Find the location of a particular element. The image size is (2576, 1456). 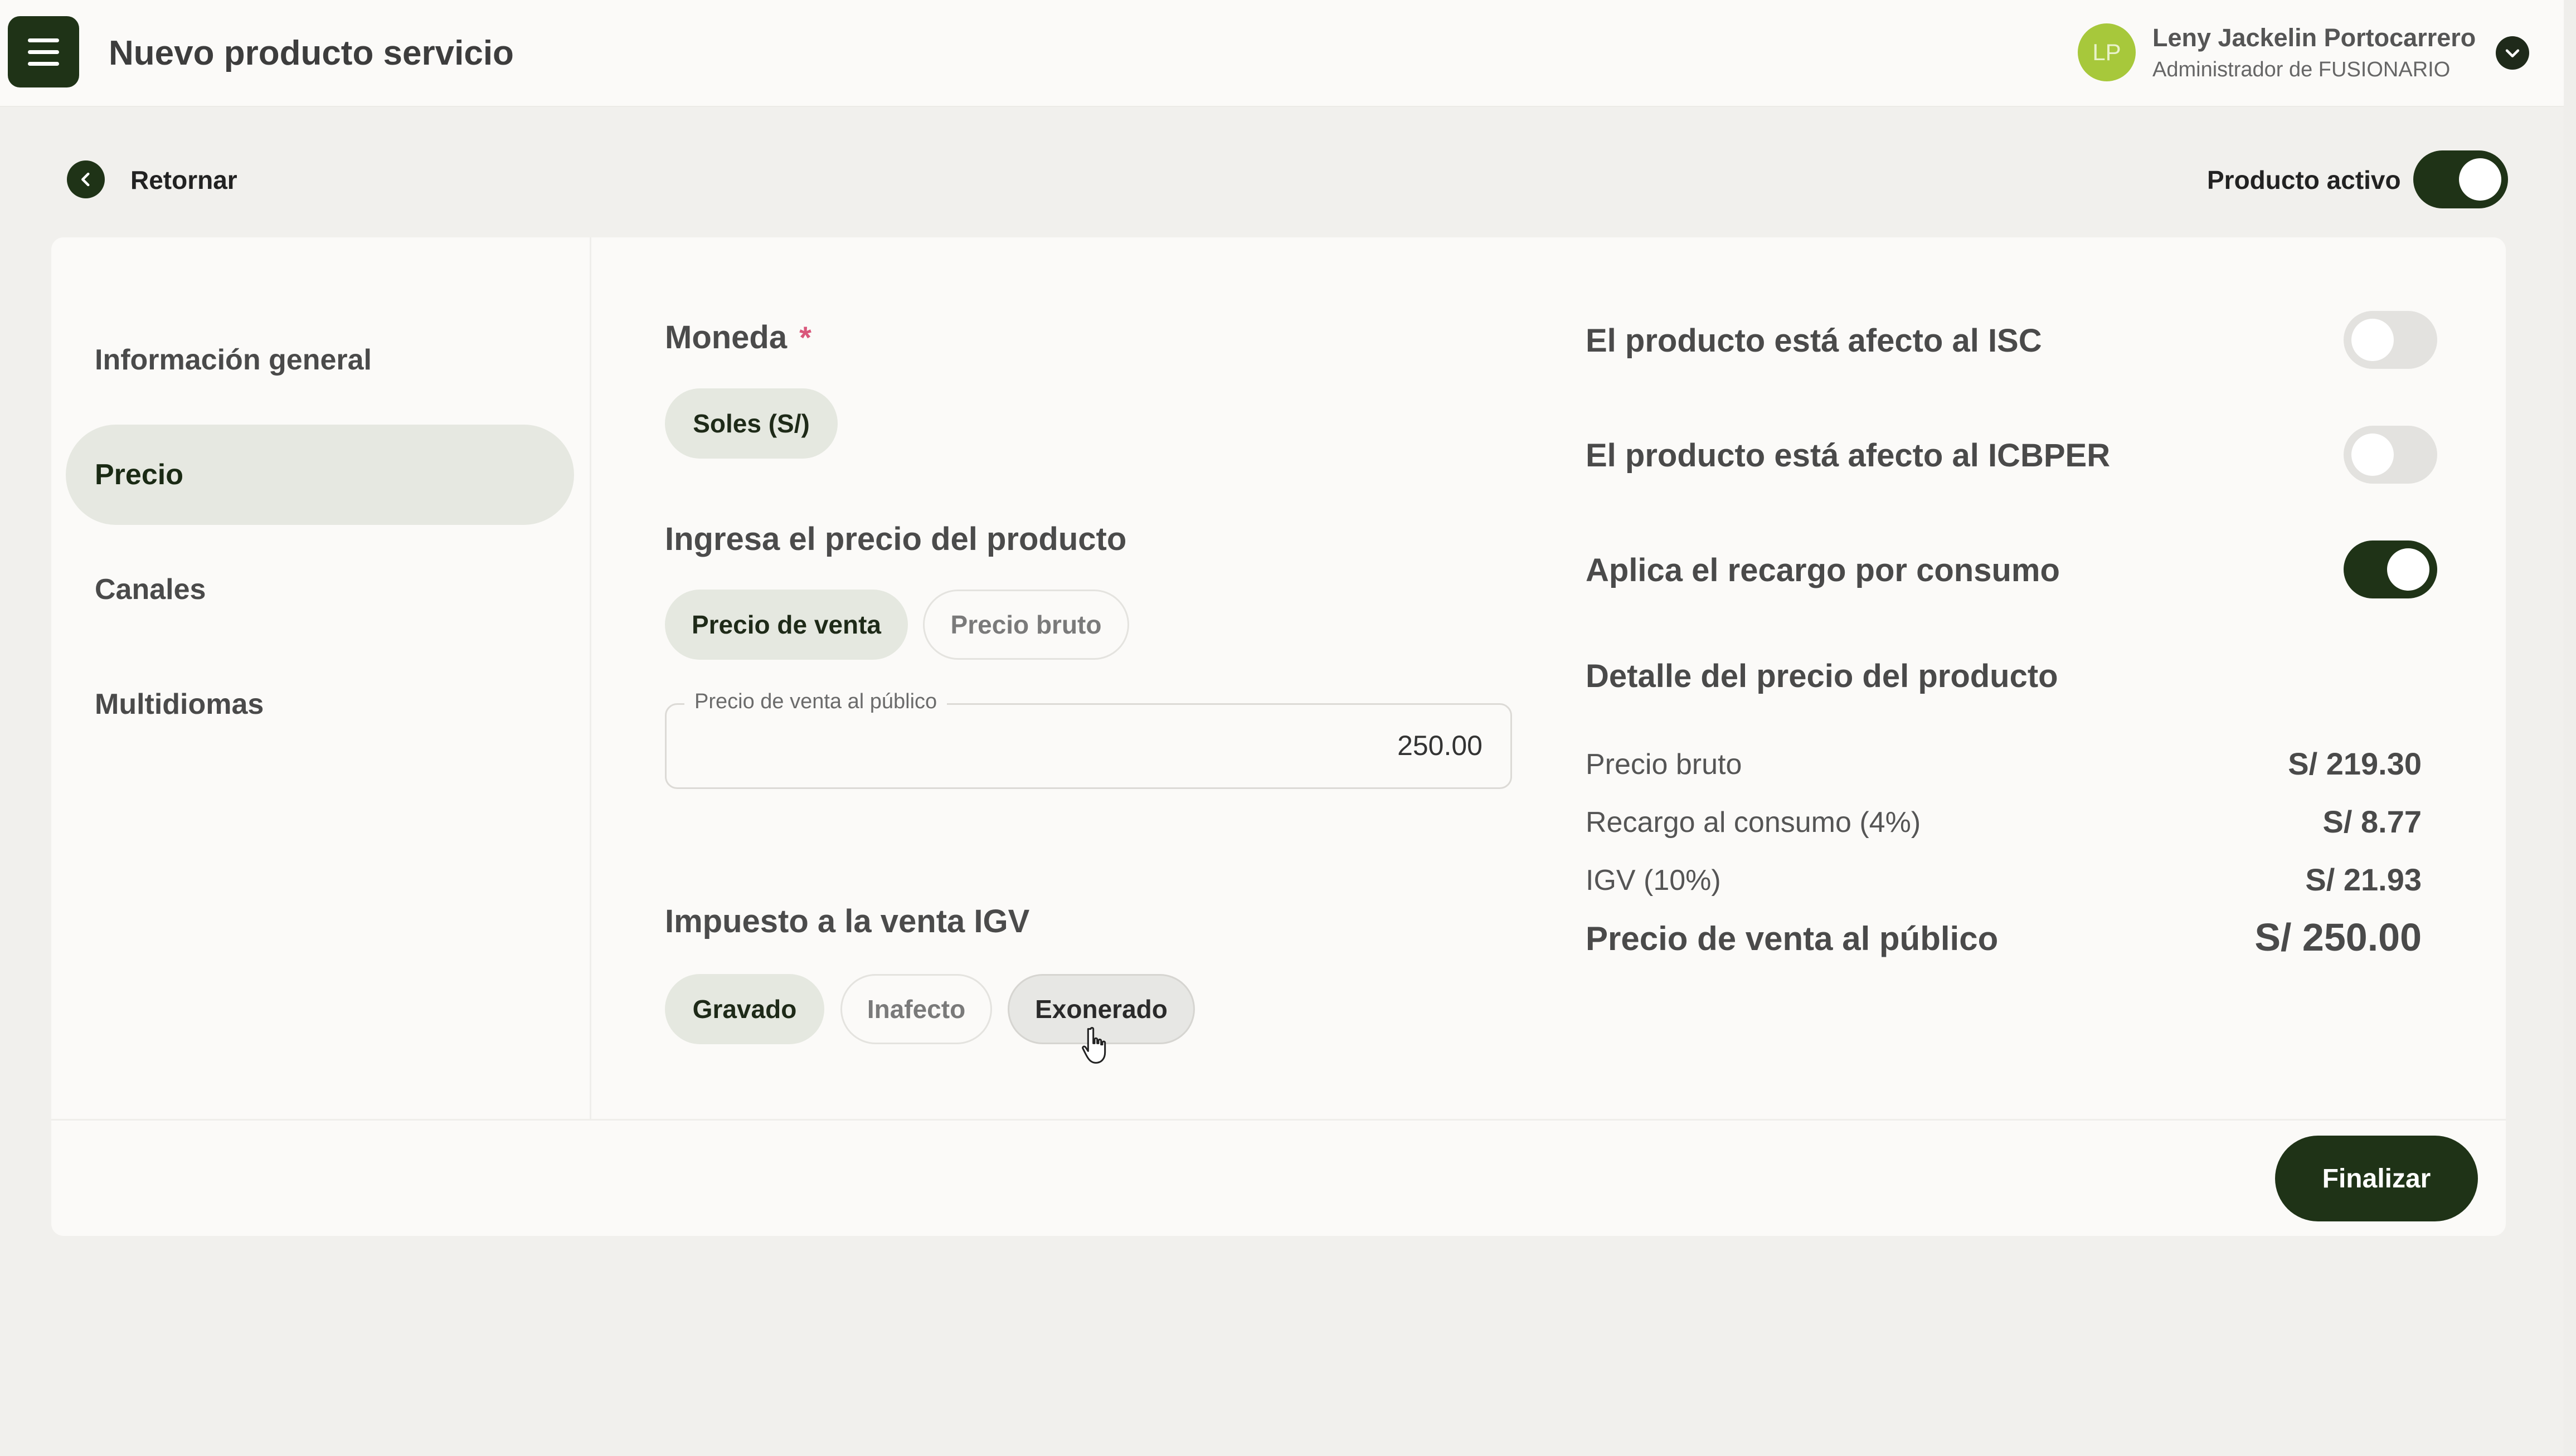

sale-price-field-label: Precio de venta al público is located at coordinates (816, 702).